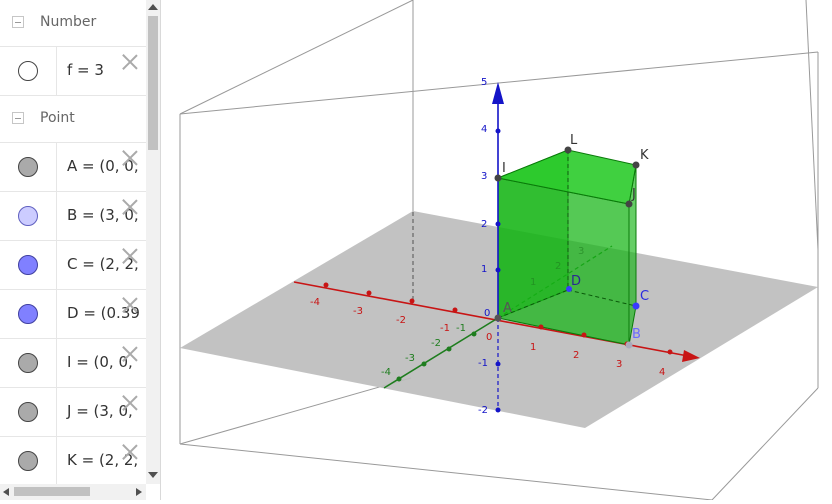  Describe the element at coordinates (73, 167) in the screenshot. I see `algebra-item-A: A = (0, 0,` at that location.